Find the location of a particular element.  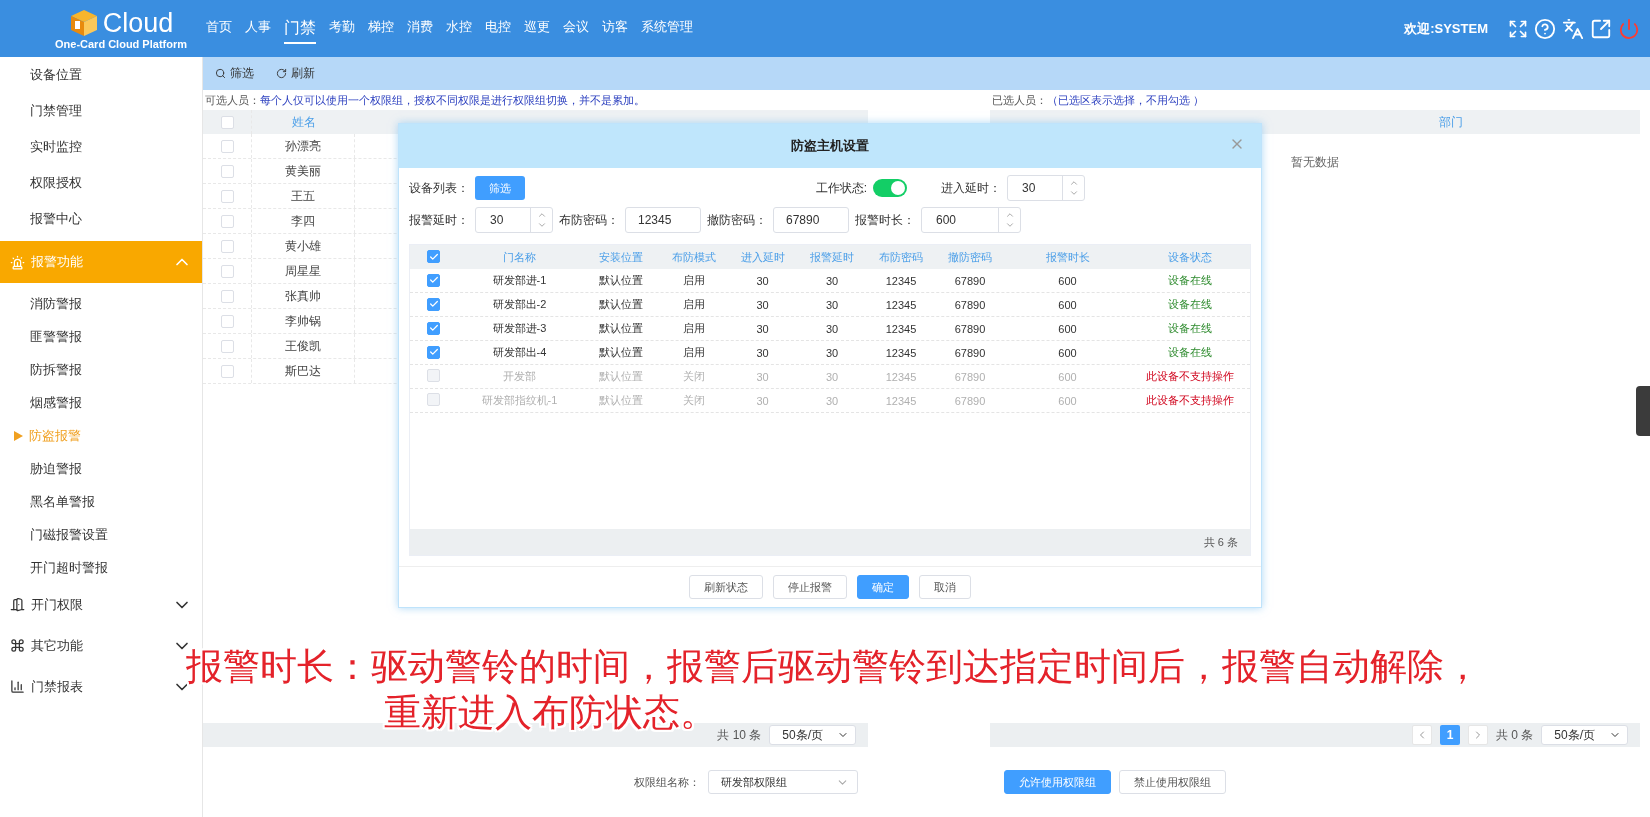

sidebar-item: 实时监控 is located at coordinates (101, 147).